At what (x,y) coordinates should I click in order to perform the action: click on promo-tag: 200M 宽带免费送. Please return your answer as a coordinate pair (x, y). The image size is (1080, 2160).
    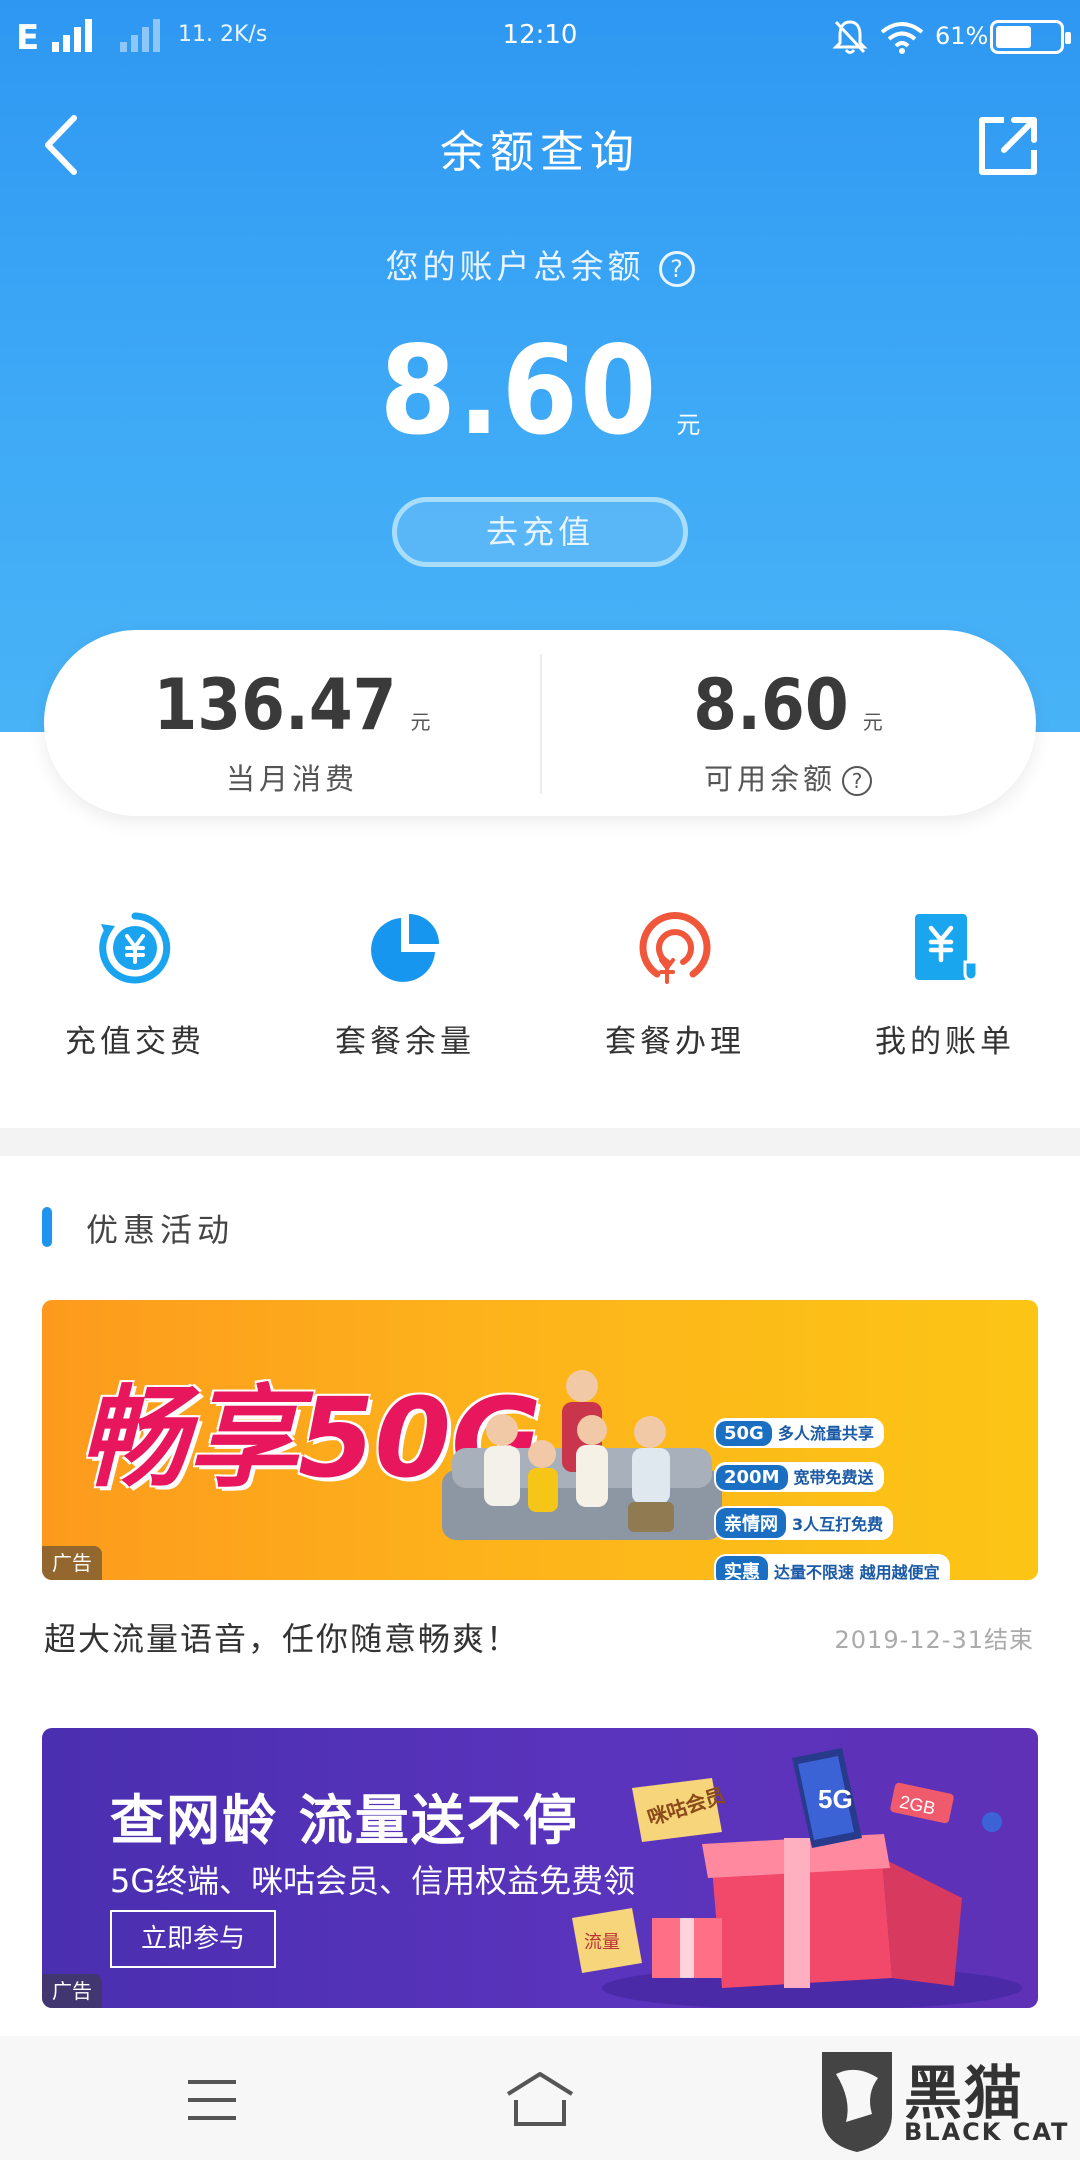
    Looking at the image, I should click on (799, 1477).